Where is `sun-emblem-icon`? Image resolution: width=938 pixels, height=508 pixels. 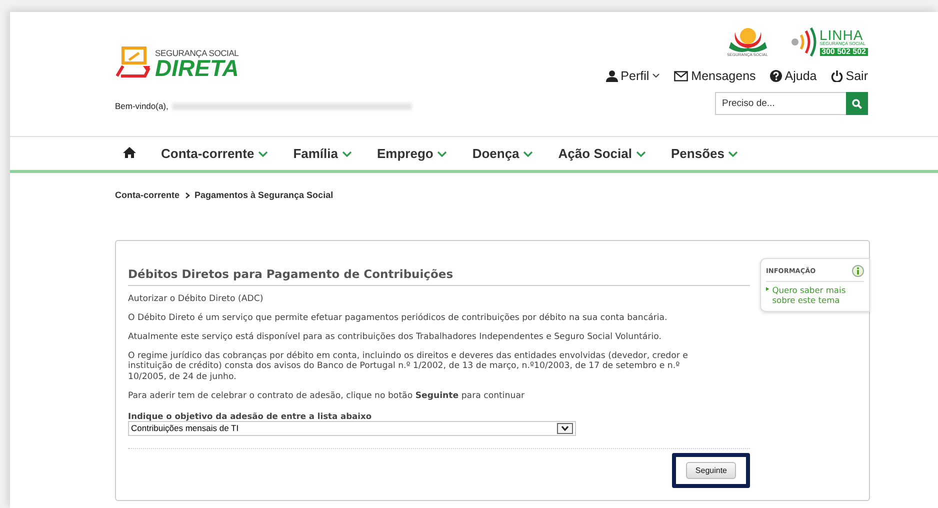 sun-emblem-icon is located at coordinates (747, 39).